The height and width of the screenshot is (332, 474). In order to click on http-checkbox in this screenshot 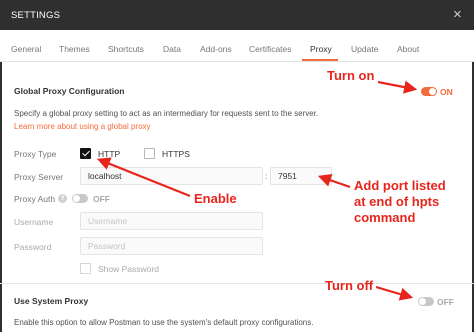, I will do `click(85, 153)`.